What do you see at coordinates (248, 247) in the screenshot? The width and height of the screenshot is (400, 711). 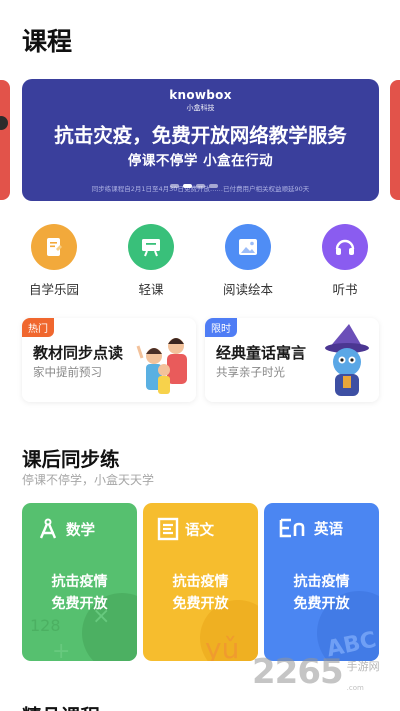 I see `picture-book-icon` at bounding box center [248, 247].